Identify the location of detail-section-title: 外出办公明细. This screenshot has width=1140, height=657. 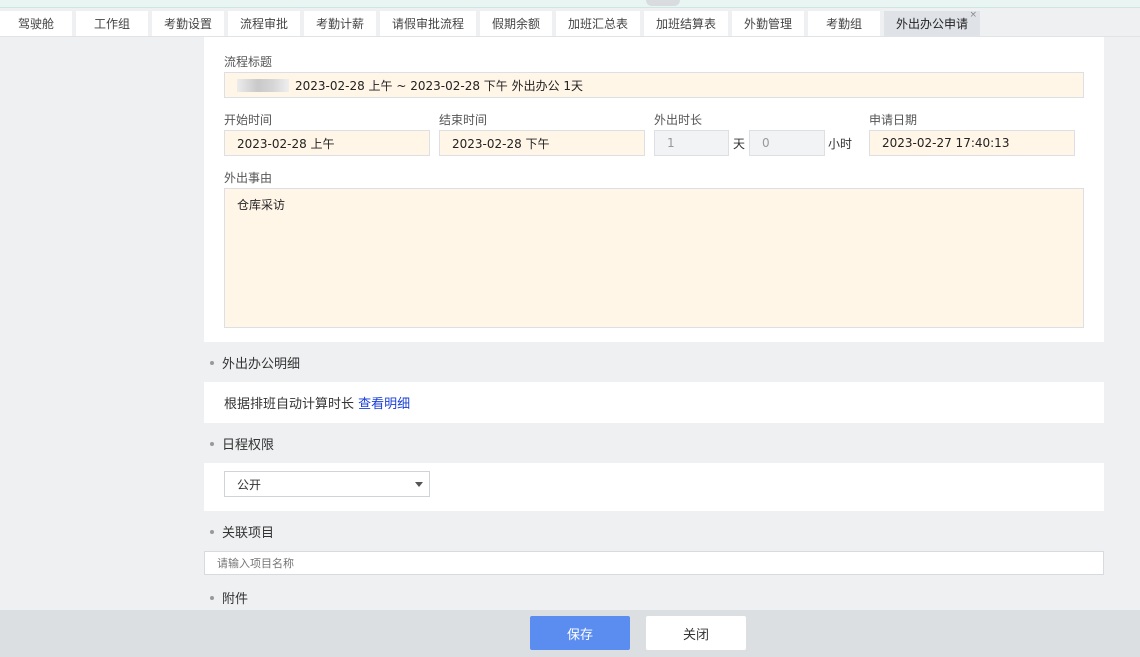
(261, 364).